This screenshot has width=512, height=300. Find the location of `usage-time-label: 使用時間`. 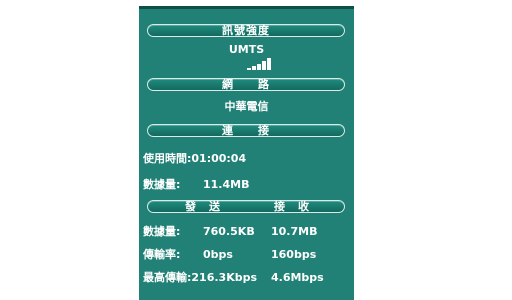

usage-time-label: 使用時間 is located at coordinates (165, 158).